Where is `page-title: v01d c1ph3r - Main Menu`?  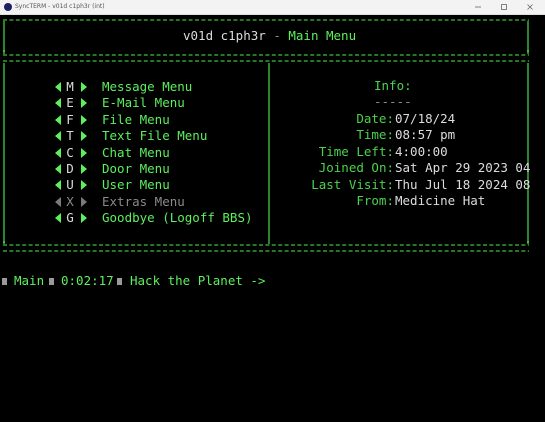 page-title: v01d c1ph3r - Main Menu is located at coordinates (269, 36).